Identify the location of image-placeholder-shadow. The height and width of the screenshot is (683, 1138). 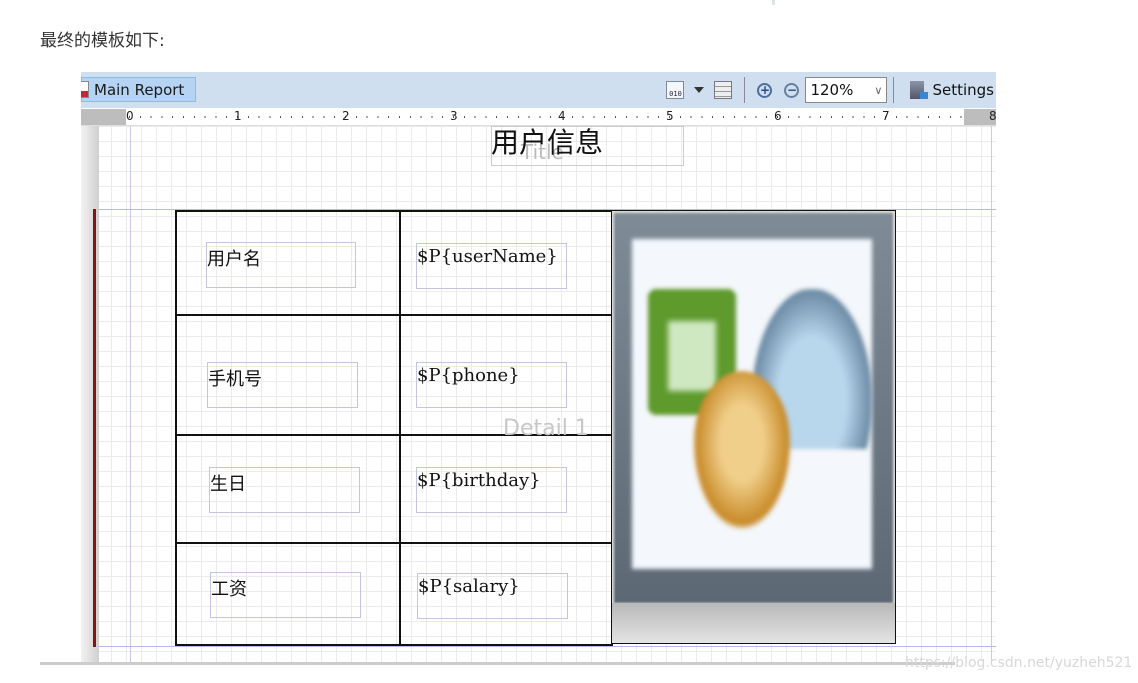
(753, 623).